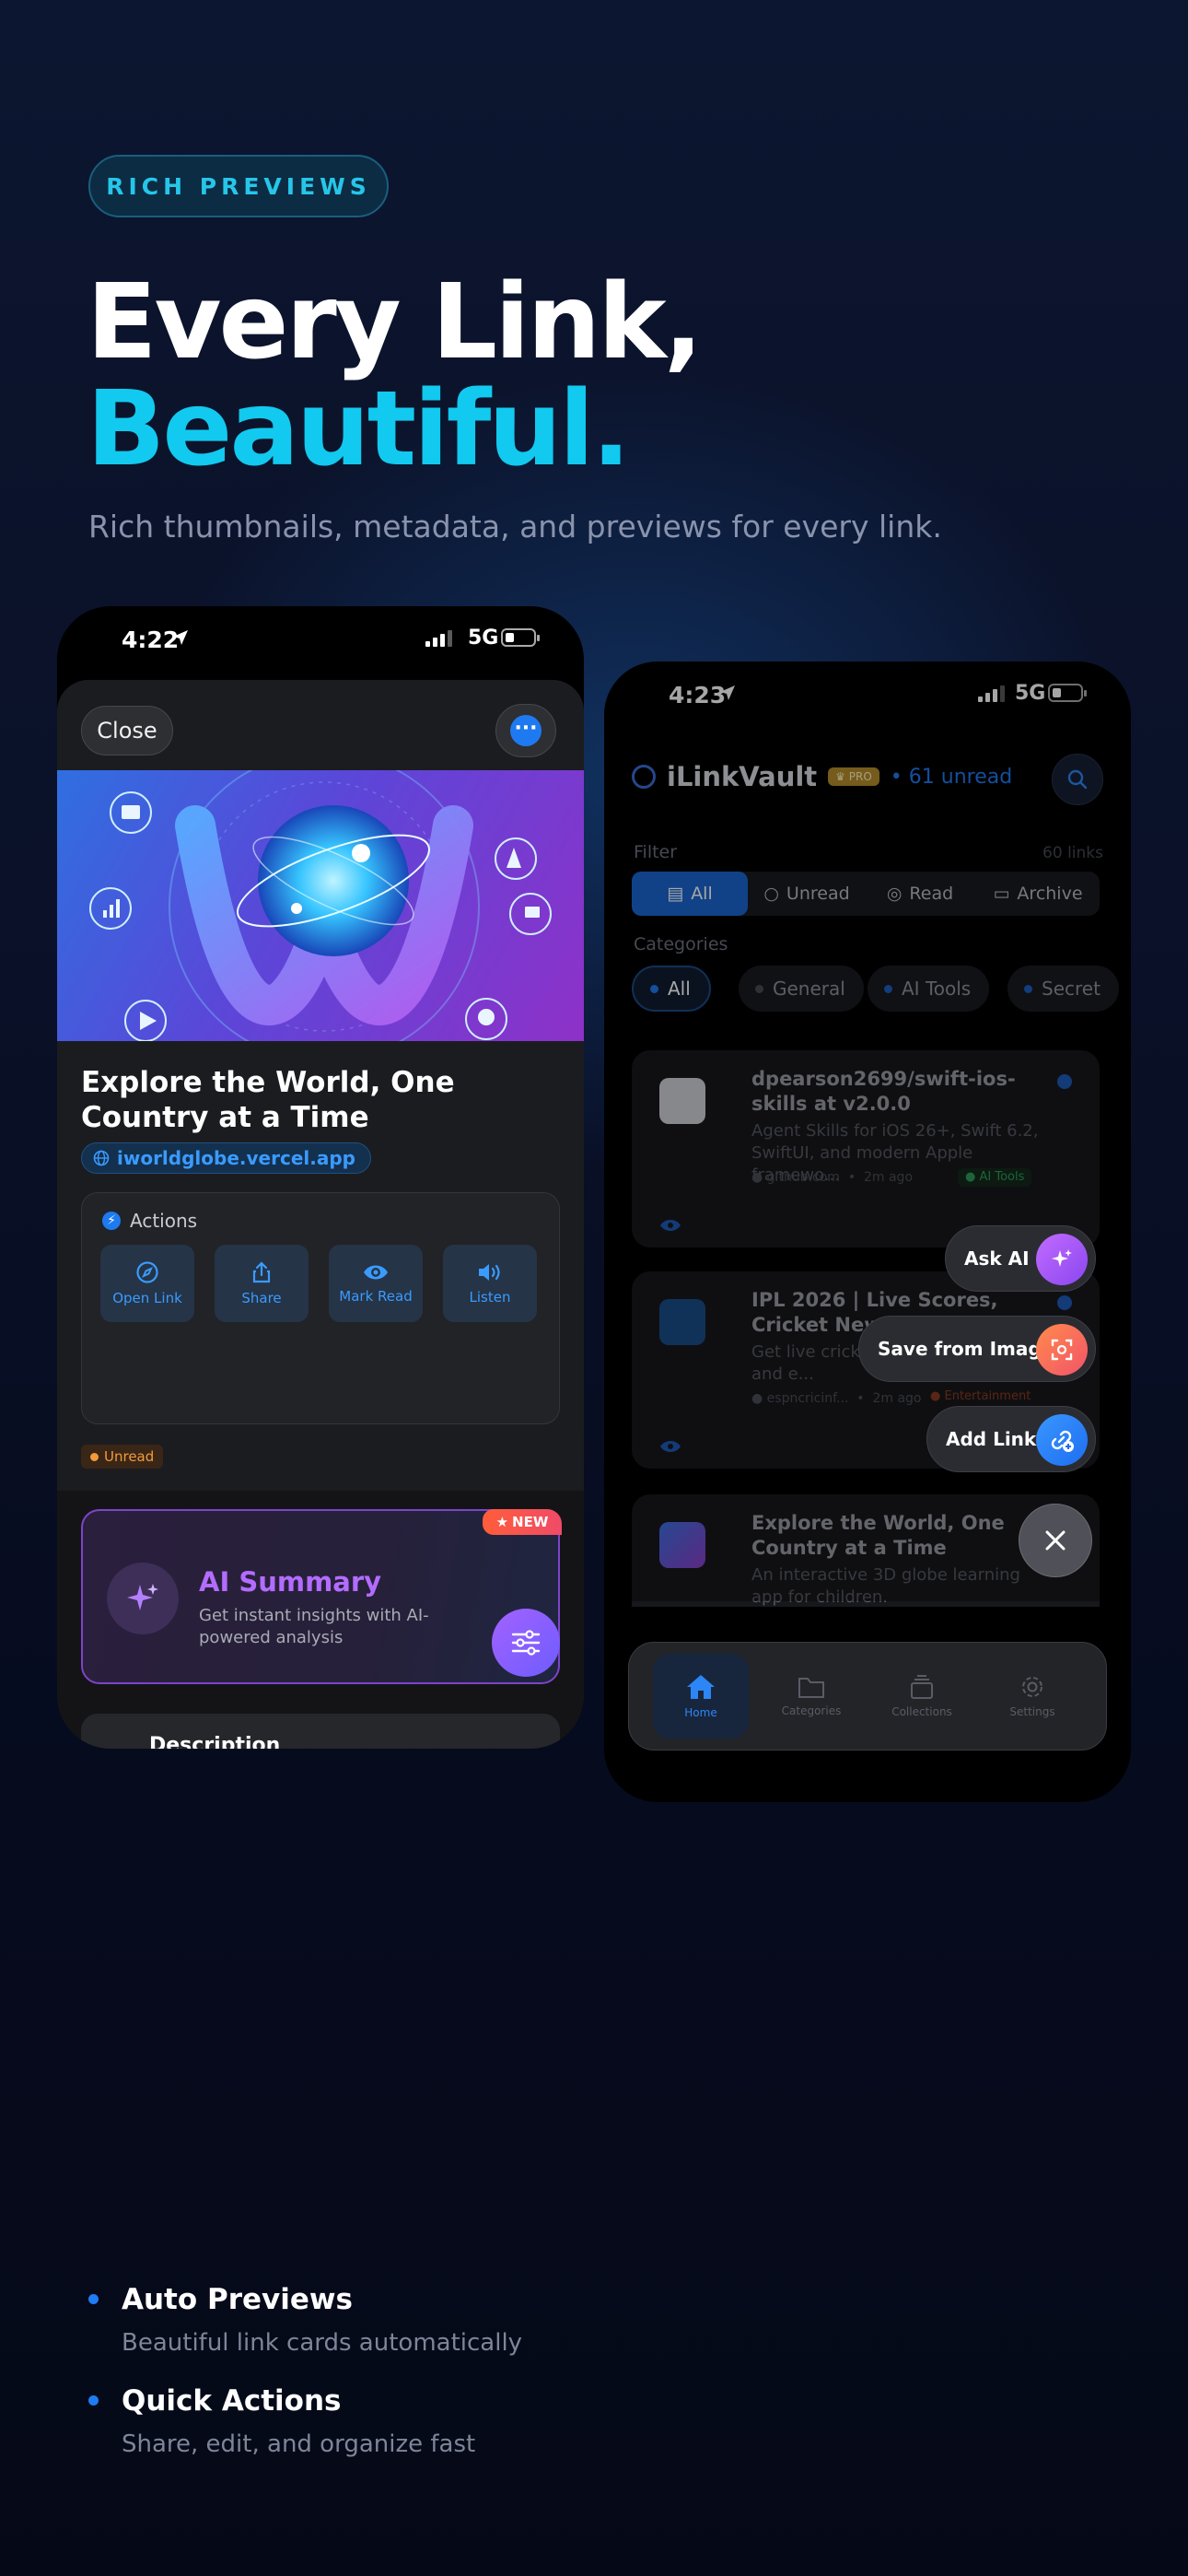 This screenshot has width=1188, height=2576. What do you see at coordinates (261, 1272) in the screenshot?
I see `share-icon` at bounding box center [261, 1272].